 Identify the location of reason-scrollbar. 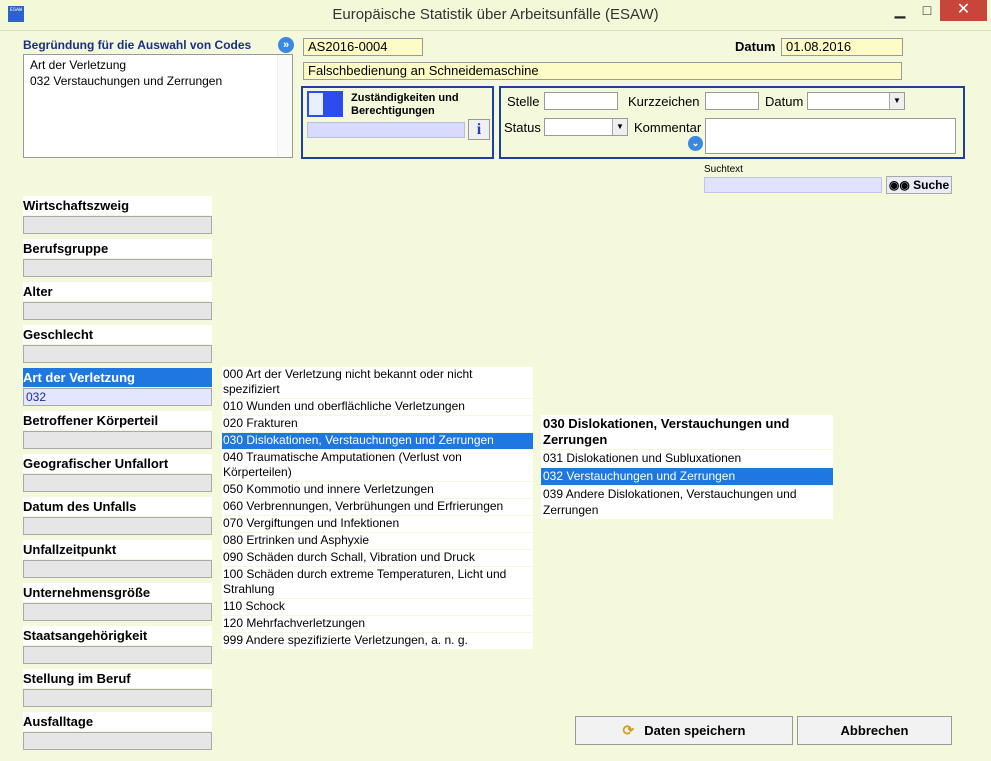
(284, 106).